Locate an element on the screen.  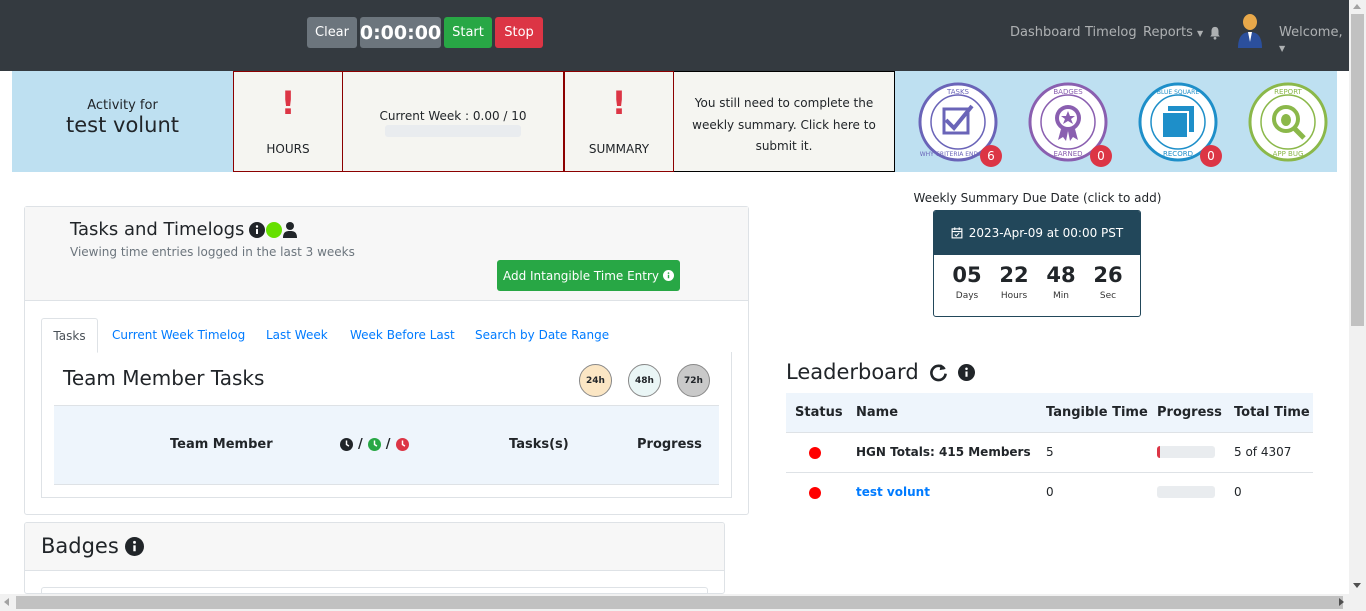
vertical-scrollbar is located at coordinates (1357, 297).